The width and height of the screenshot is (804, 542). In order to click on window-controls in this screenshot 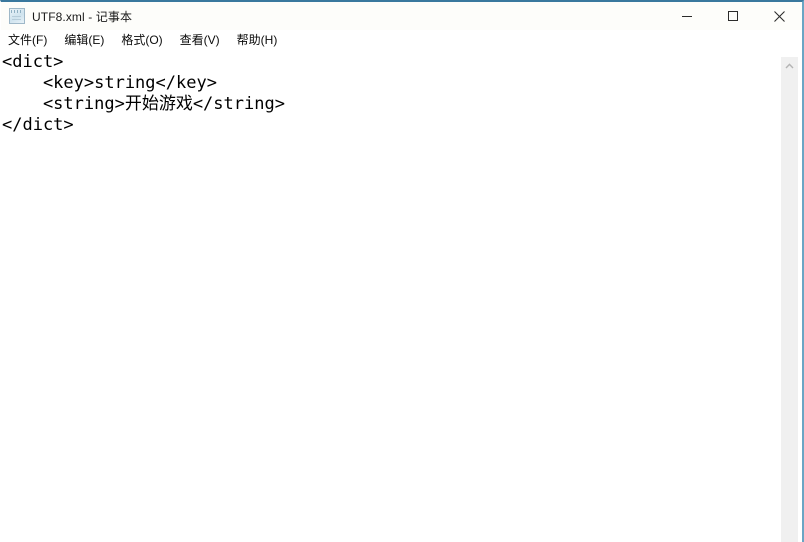, I will do `click(733, 16)`.